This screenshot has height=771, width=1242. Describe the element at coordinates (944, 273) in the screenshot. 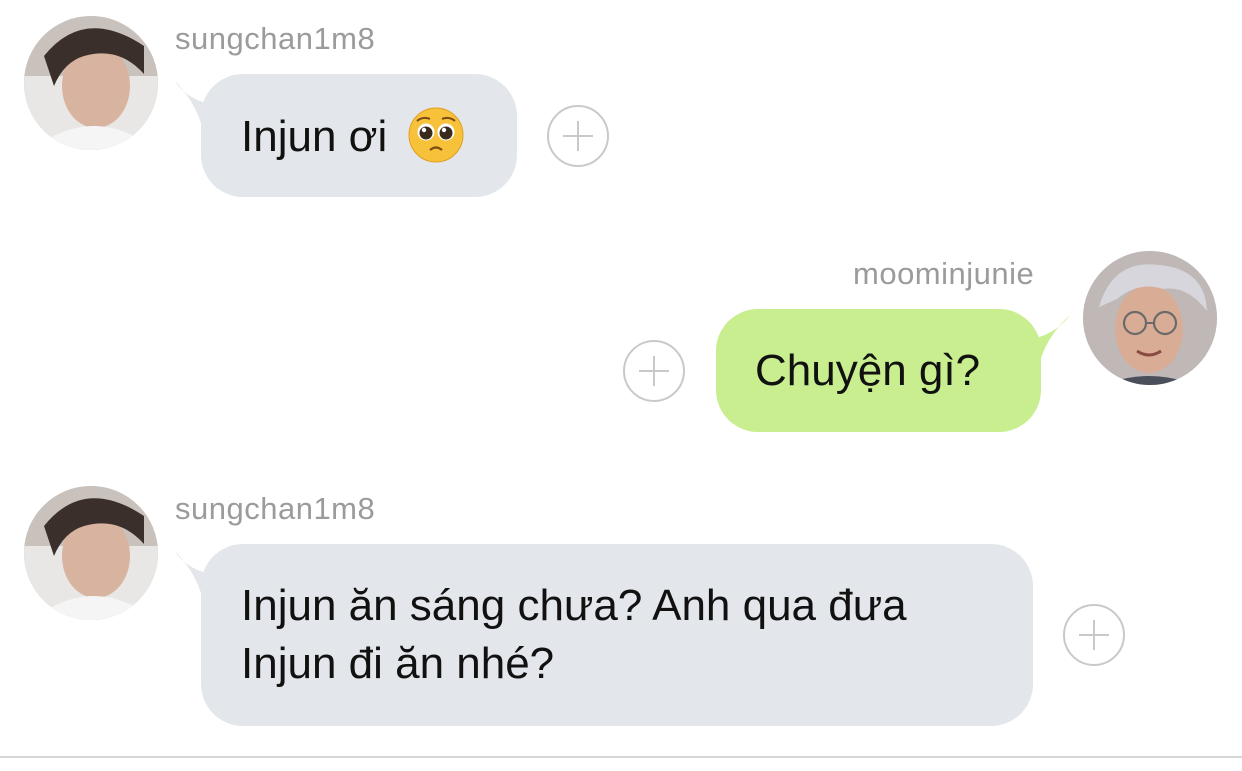

I see `username-label: moominjunie` at that location.